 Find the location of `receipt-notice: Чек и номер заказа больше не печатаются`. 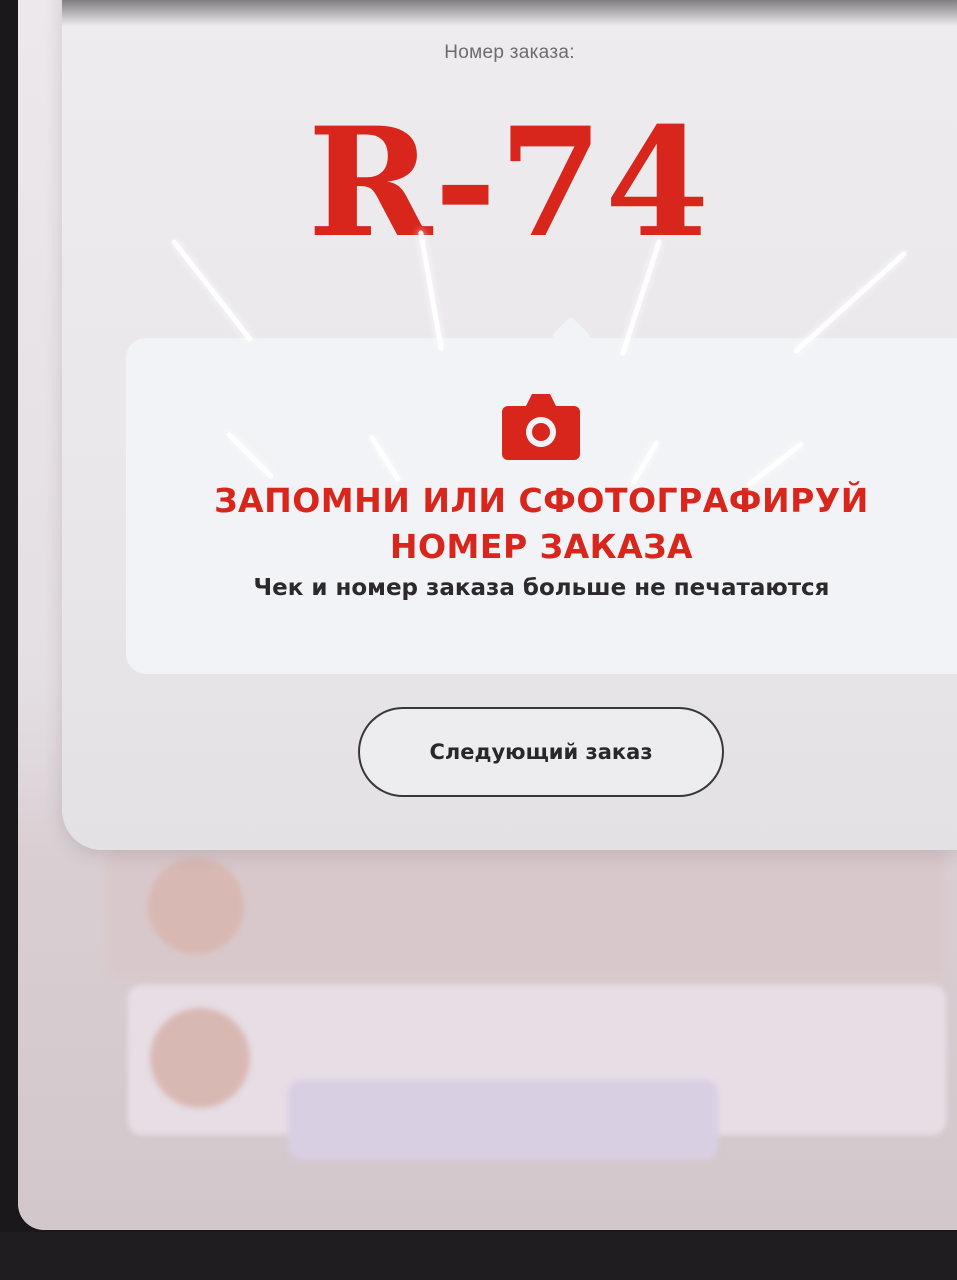

receipt-notice: Чек и номер заказа больше не печатаются is located at coordinates (541, 588).